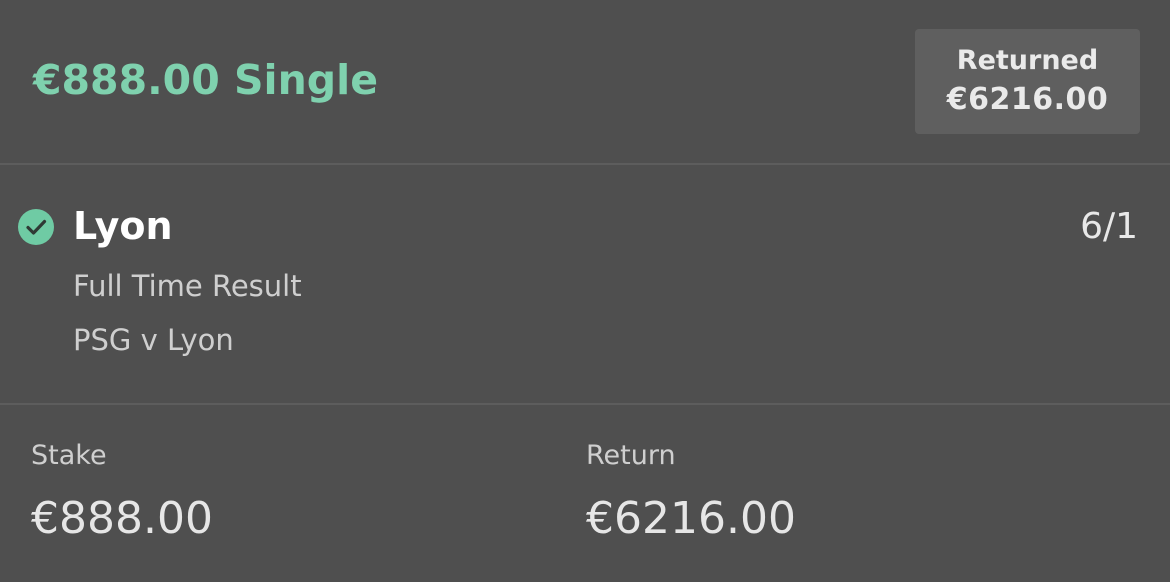 The width and height of the screenshot is (1170, 582). I want to click on bet-title: €888.00 Single, so click(205, 80).